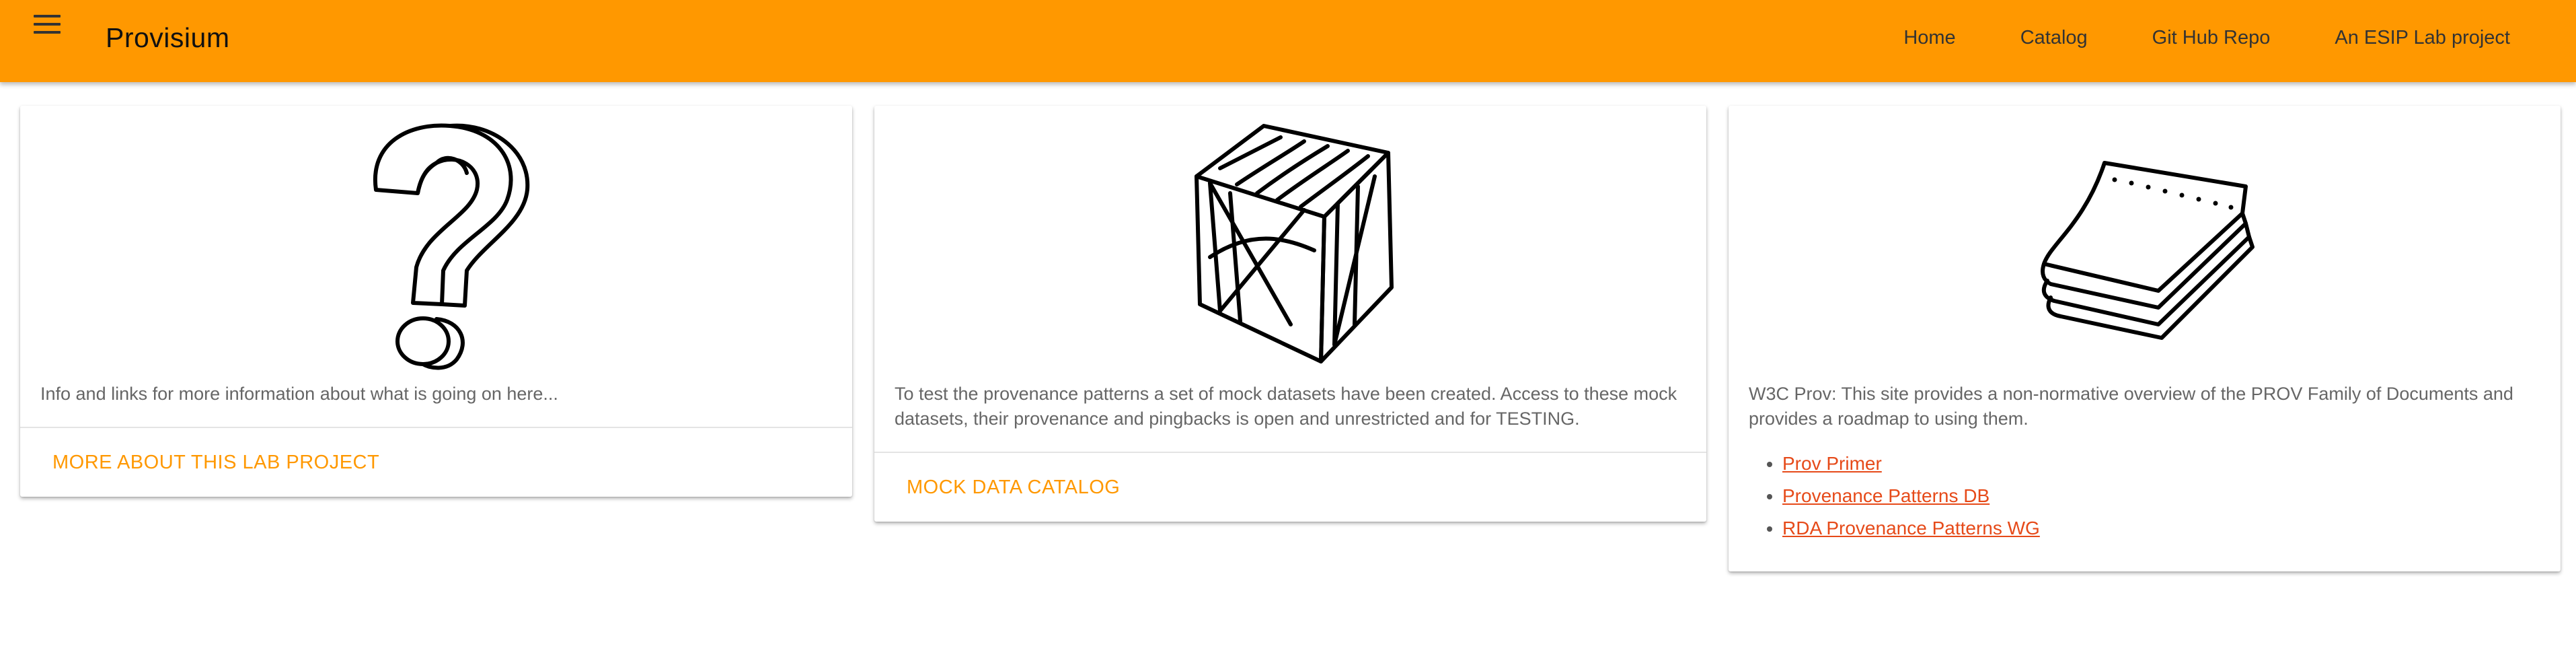 This screenshot has width=2576, height=665. What do you see at coordinates (1832, 464) in the screenshot?
I see `prov-primer-link: Prov Primer` at bounding box center [1832, 464].